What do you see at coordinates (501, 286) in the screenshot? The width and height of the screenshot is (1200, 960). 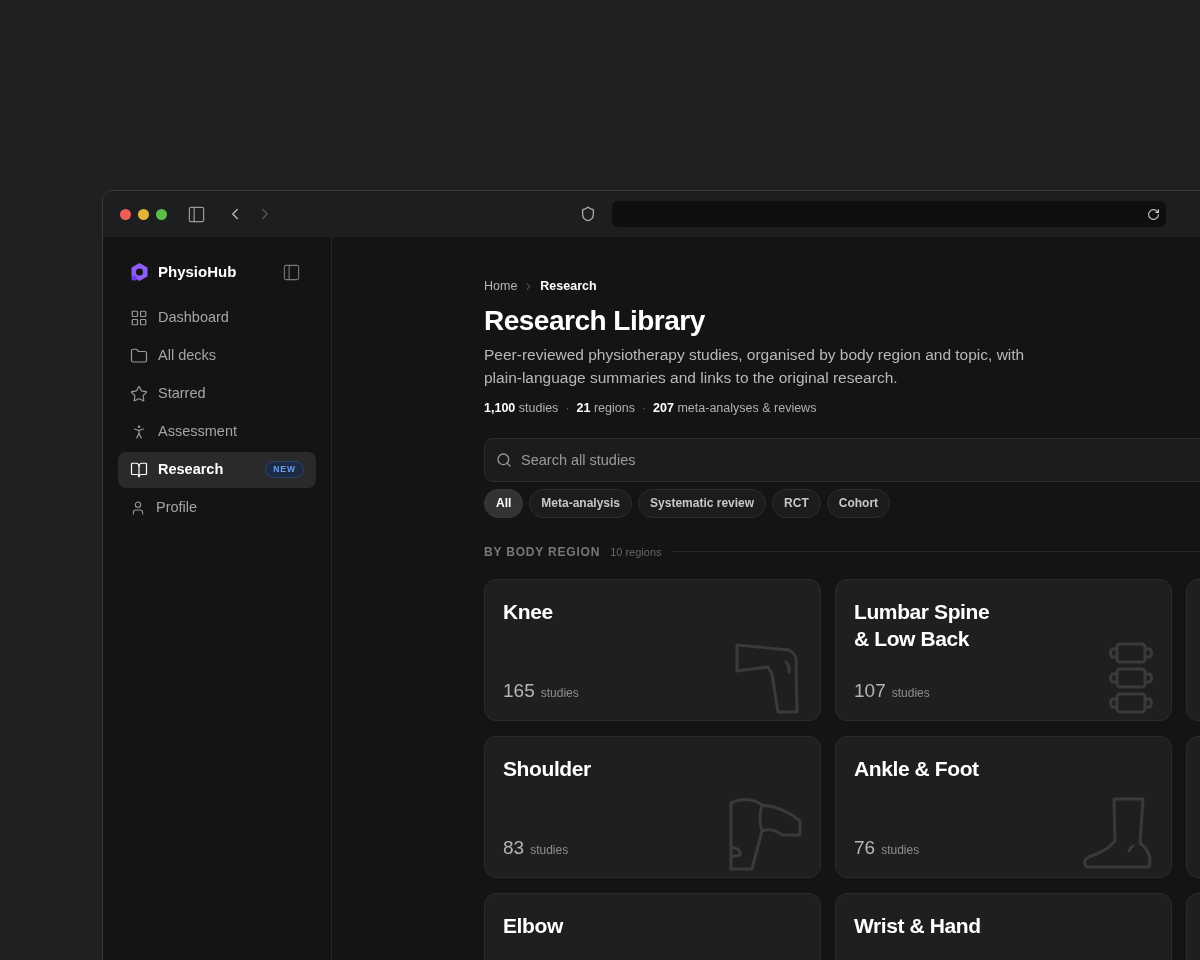 I see `breadcrumb-link: Home` at bounding box center [501, 286].